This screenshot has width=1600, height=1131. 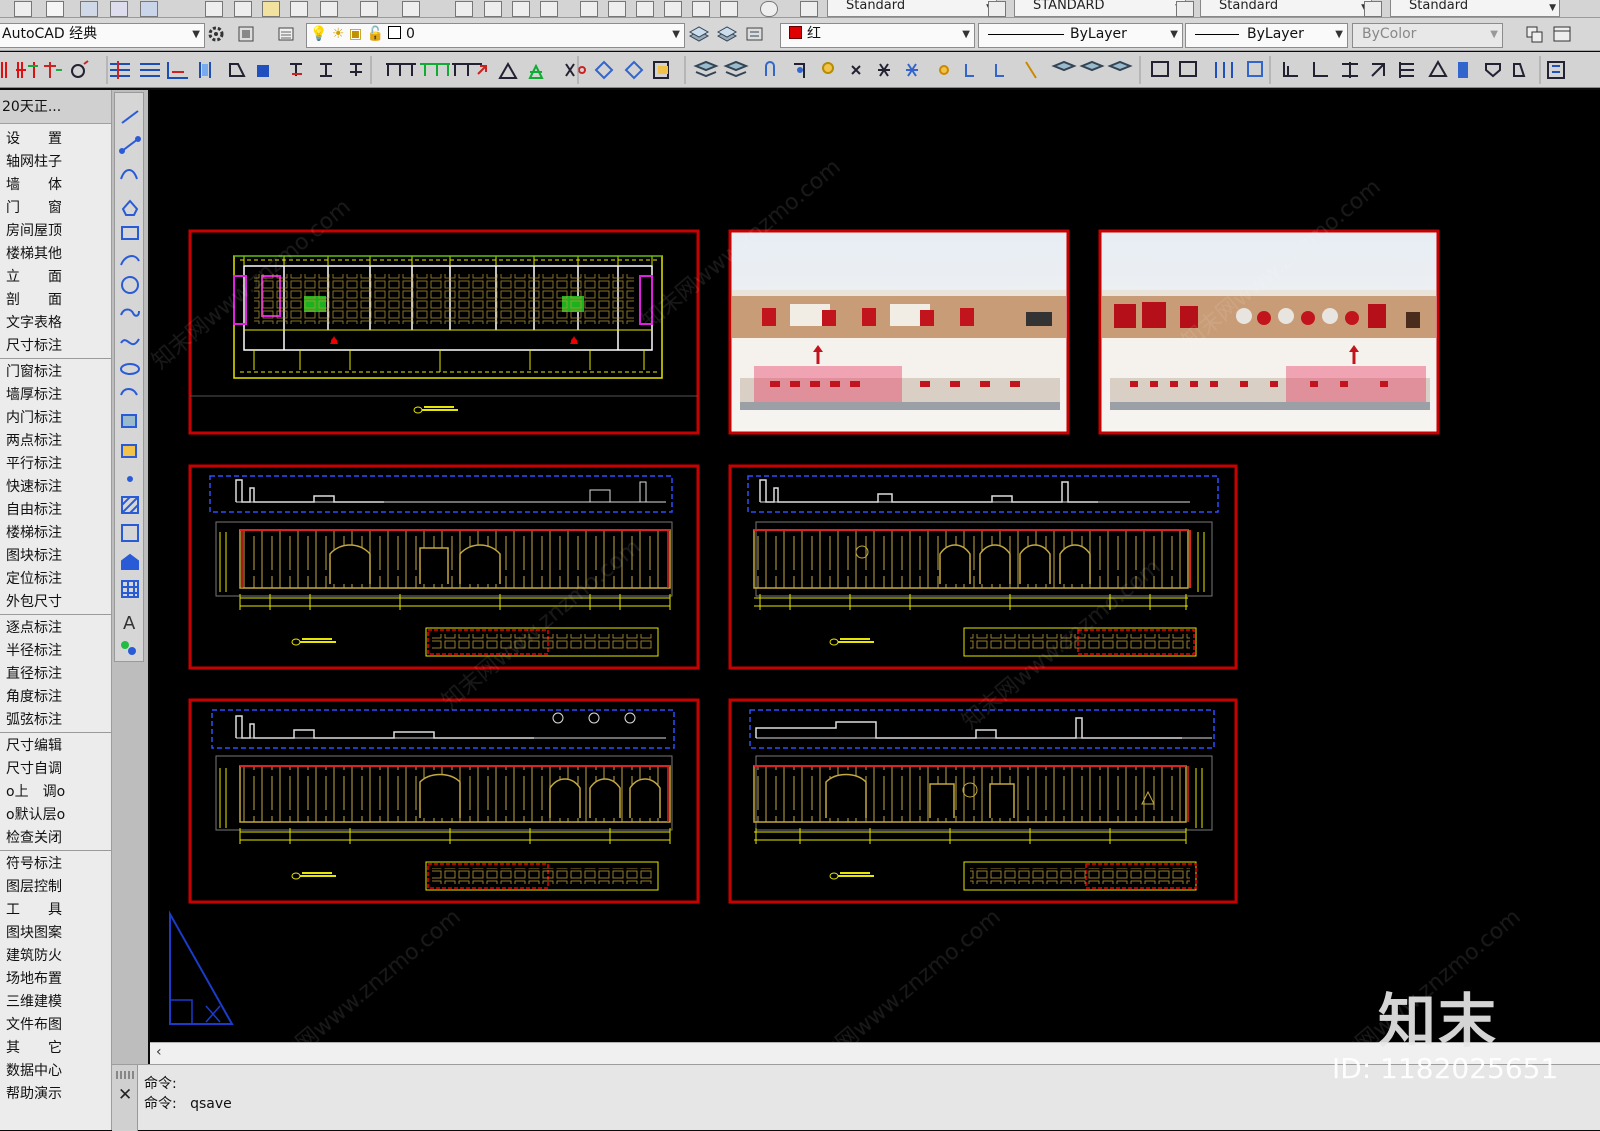 I want to click on linetype-combo: ByLayer ▼, so click(x=1080, y=35).